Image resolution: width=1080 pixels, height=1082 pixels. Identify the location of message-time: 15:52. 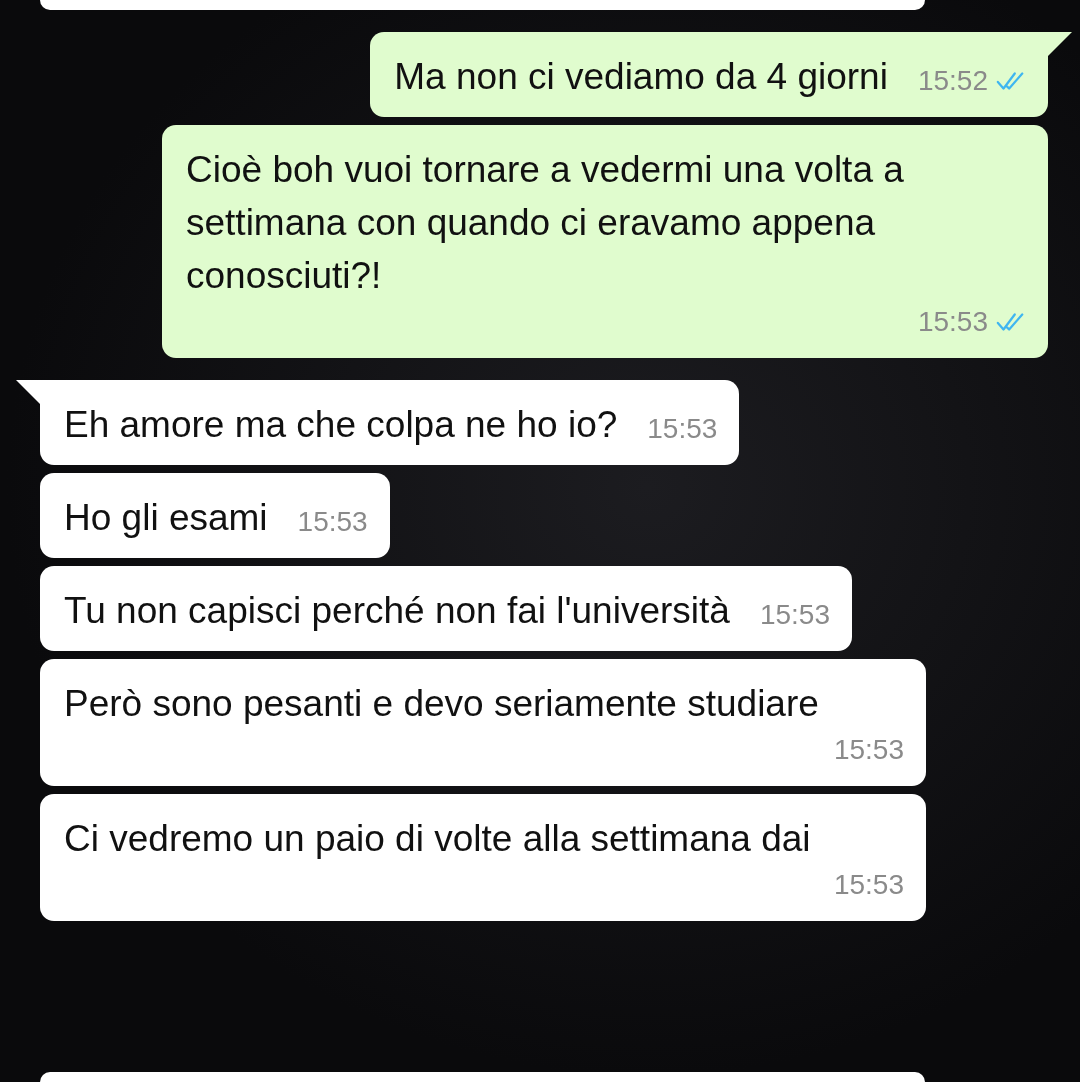
(952, 81).